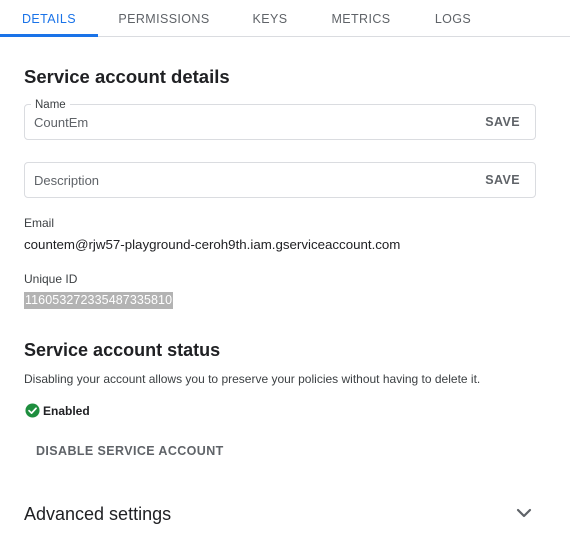 This screenshot has width=570, height=560. Describe the element at coordinates (99, 300) in the screenshot. I see `unique-id-value: 116053272335487335810` at that location.